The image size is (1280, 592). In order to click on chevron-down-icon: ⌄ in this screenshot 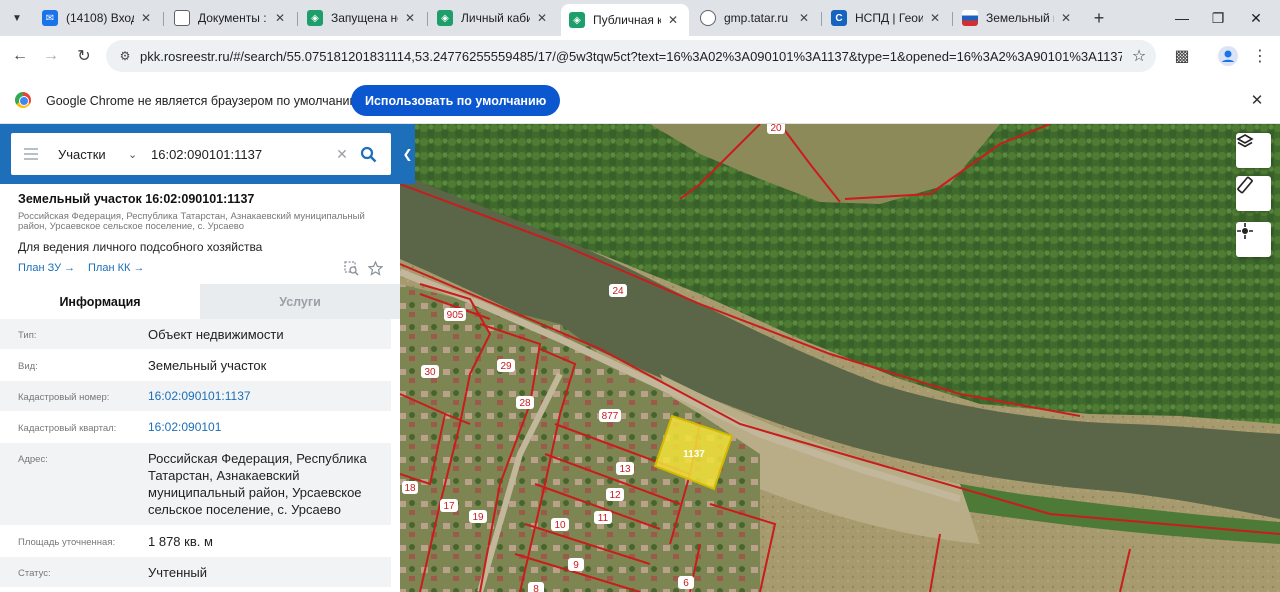, I will do `click(138, 154)`.